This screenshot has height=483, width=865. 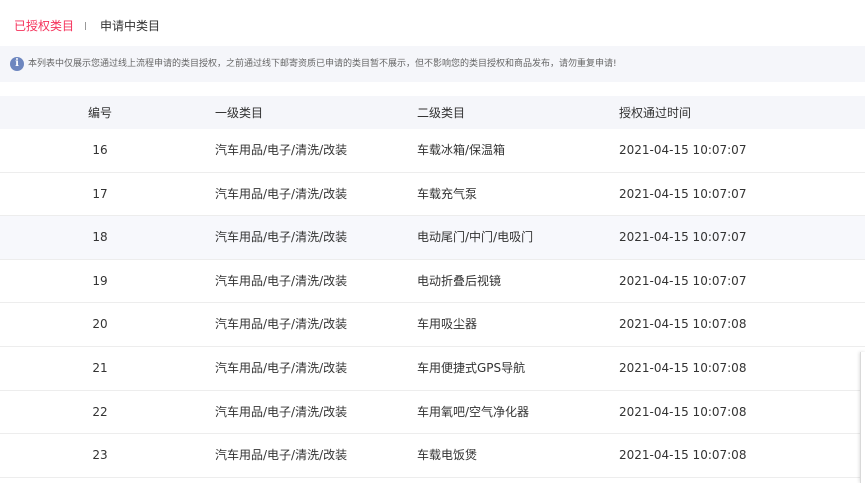 What do you see at coordinates (17, 64) in the screenshot?
I see `info-icon: i` at bounding box center [17, 64].